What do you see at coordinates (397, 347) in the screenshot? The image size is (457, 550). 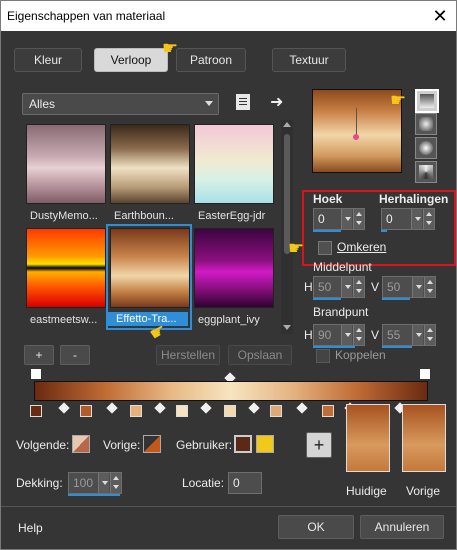 I see `focal-v-slider` at bounding box center [397, 347].